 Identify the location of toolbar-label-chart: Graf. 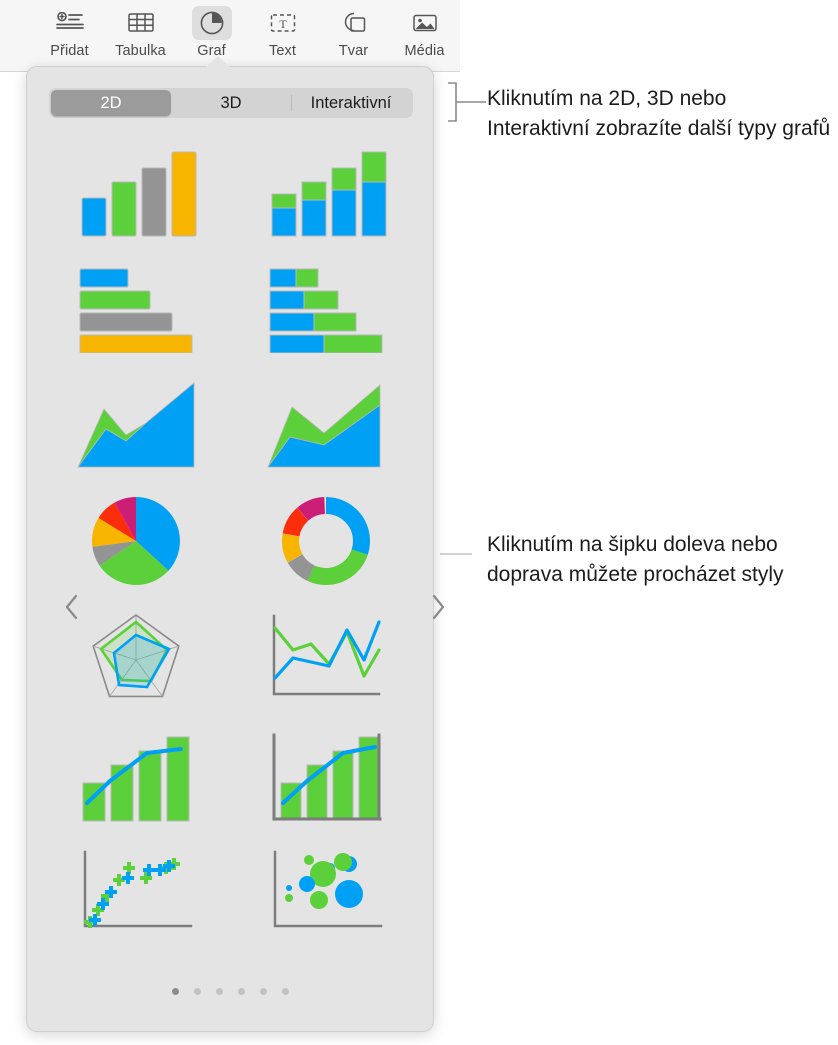
(211, 51).